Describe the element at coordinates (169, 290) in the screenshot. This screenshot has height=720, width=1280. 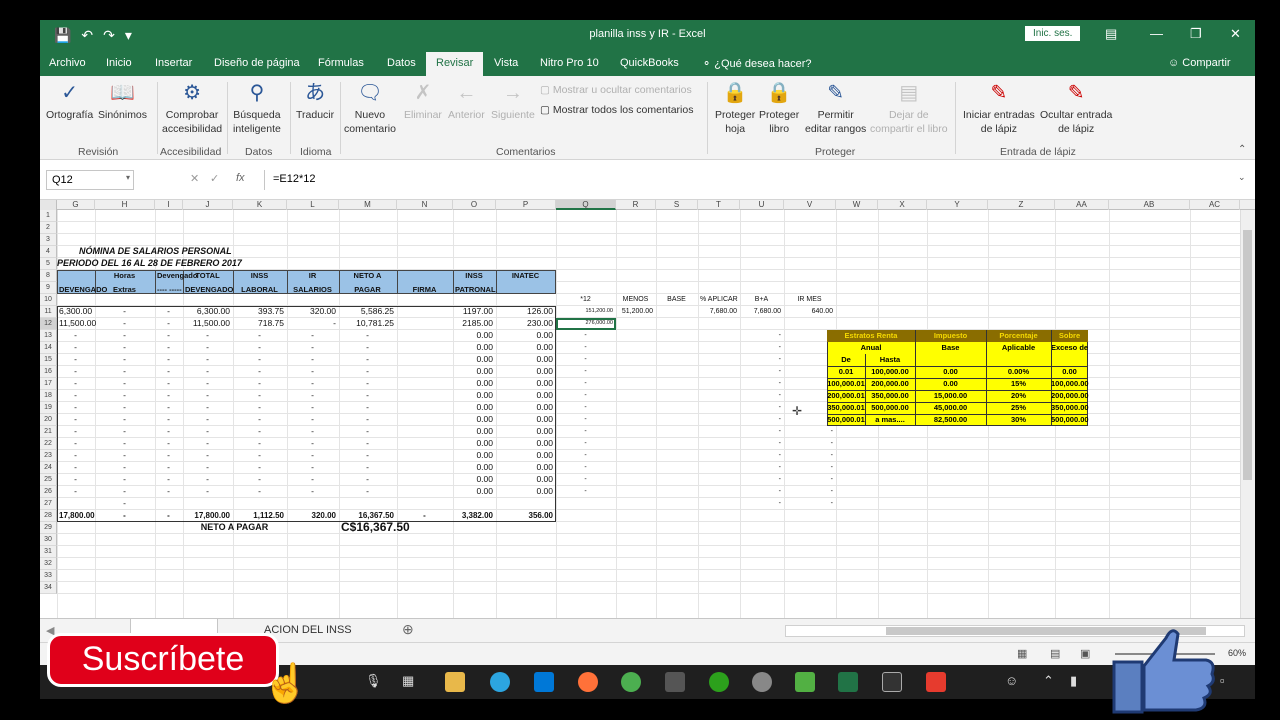
I see `header-i-bottom: ---- -----` at that location.